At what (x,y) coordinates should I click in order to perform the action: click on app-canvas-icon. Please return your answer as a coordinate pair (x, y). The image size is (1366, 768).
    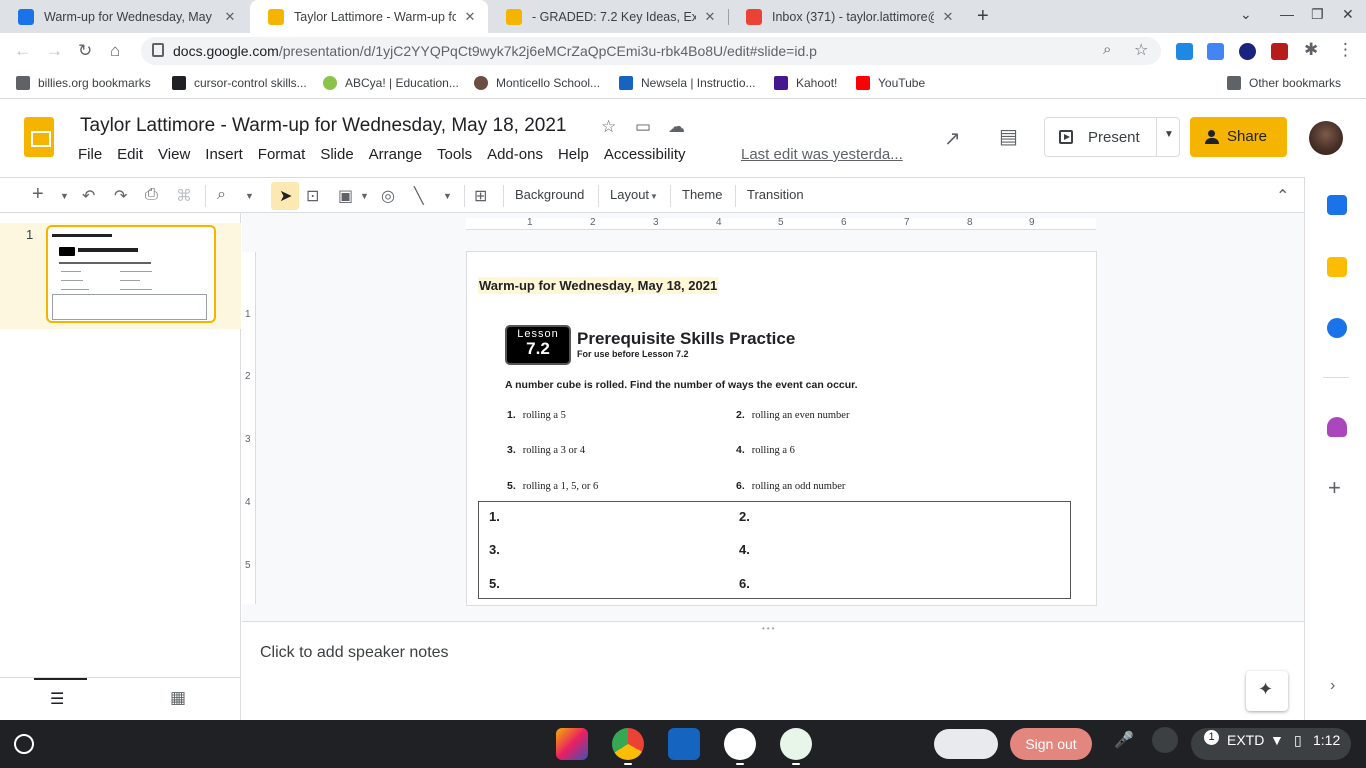
    Looking at the image, I should click on (572, 744).